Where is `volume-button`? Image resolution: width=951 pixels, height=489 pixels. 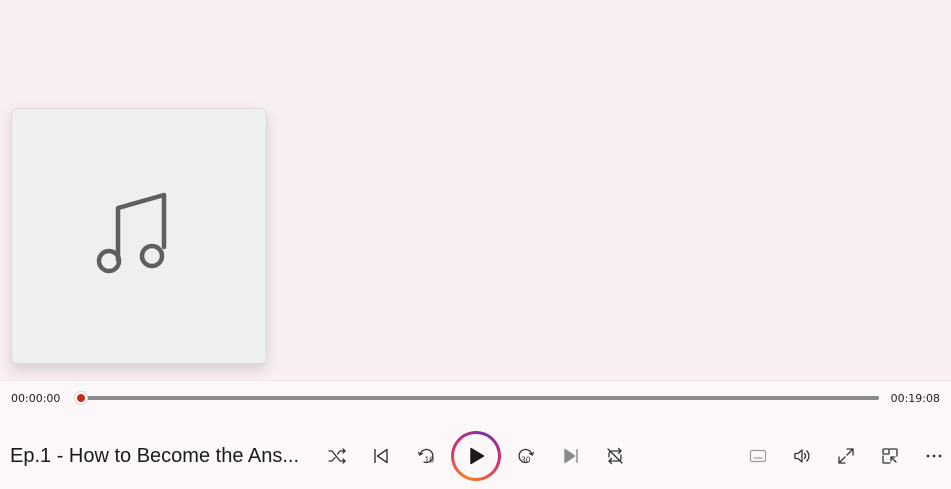 volume-button is located at coordinates (802, 456).